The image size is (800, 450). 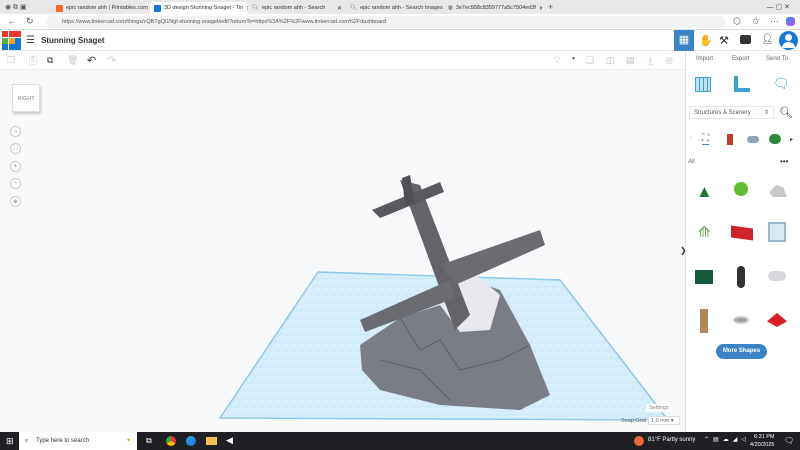 What do you see at coordinates (10, 441) in the screenshot?
I see `windows-start-icon: ⊞` at bounding box center [10, 441].